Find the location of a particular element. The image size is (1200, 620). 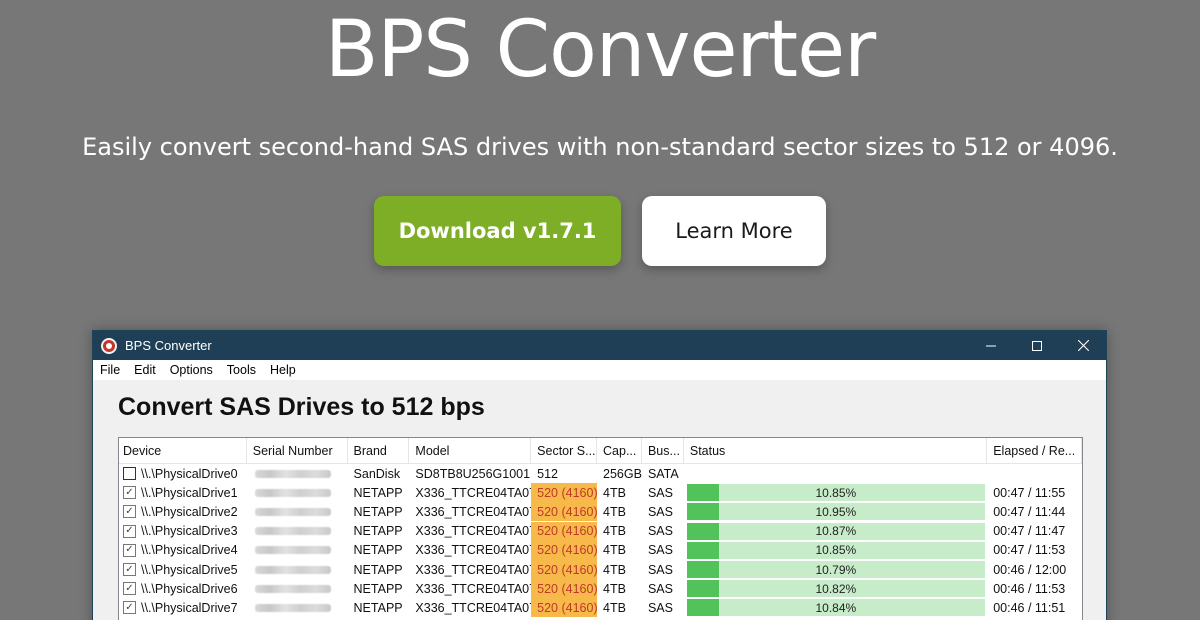

progress-bar: 10.87% is located at coordinates (835, 531).